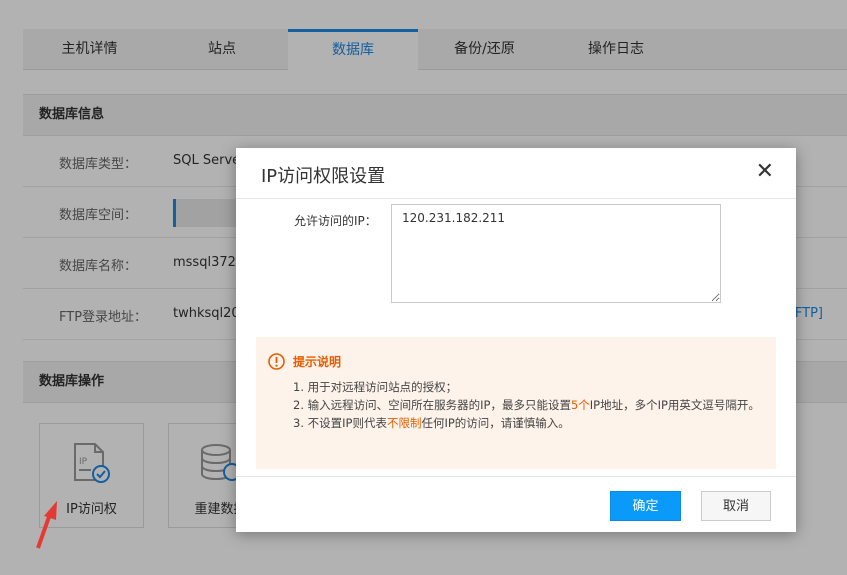  Describe the element at coordinates (375, 387) in the screenshot. I see `tip-line-1: 1. 用于对远程访问站点的授权；` at that location.